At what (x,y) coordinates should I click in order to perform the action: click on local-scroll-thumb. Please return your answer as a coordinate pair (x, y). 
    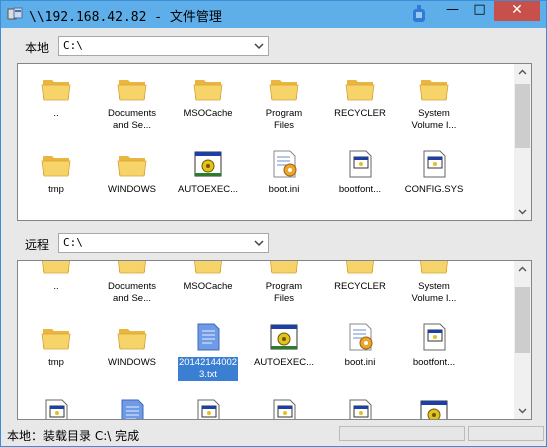
    Looking at the image, I should click on (522, 116).